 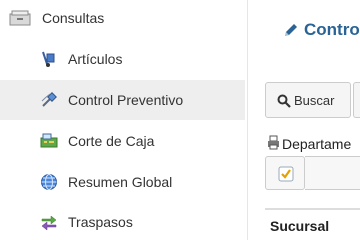 What do you see at coordinates (332, 29) in the screenshot?
I see `page-title: Contro` at bounding box center [332, 29].